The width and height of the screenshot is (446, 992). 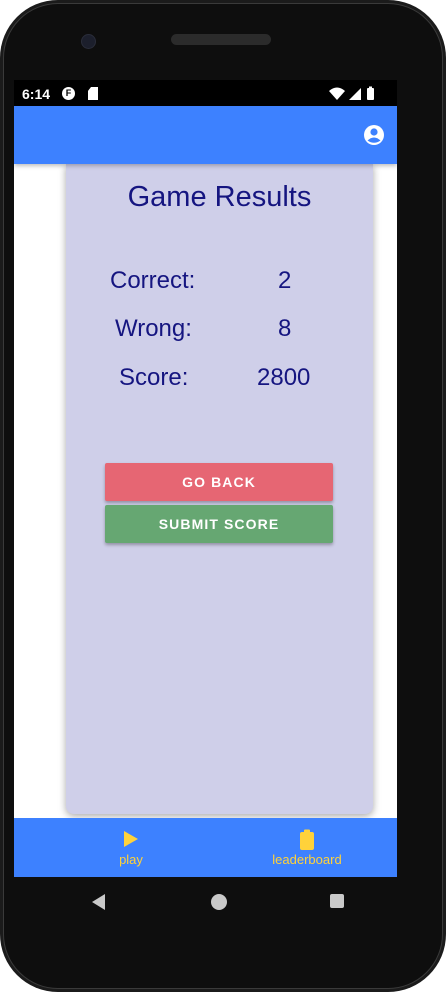 I want to click on score-label: Score:, so click(x=154, y=377).